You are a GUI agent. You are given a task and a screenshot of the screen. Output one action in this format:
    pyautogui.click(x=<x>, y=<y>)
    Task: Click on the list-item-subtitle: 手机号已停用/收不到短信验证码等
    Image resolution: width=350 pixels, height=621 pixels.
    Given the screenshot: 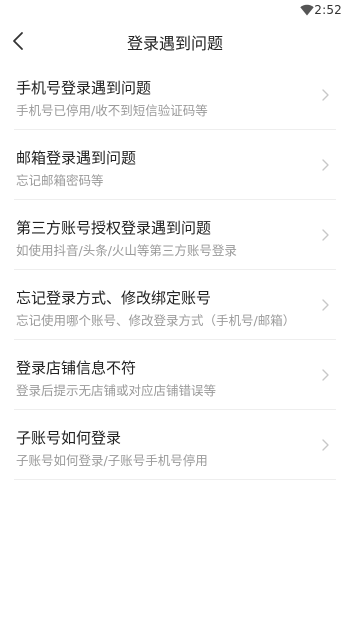 What is the action you would take?
    pyautogui.click(x=112, y=110)
    